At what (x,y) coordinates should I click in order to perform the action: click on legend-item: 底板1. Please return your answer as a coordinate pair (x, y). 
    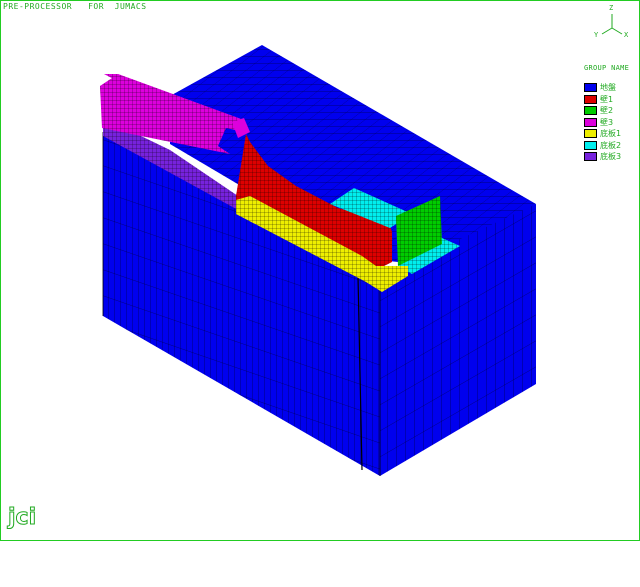
    Looking at the image, I should click on (609, 134).